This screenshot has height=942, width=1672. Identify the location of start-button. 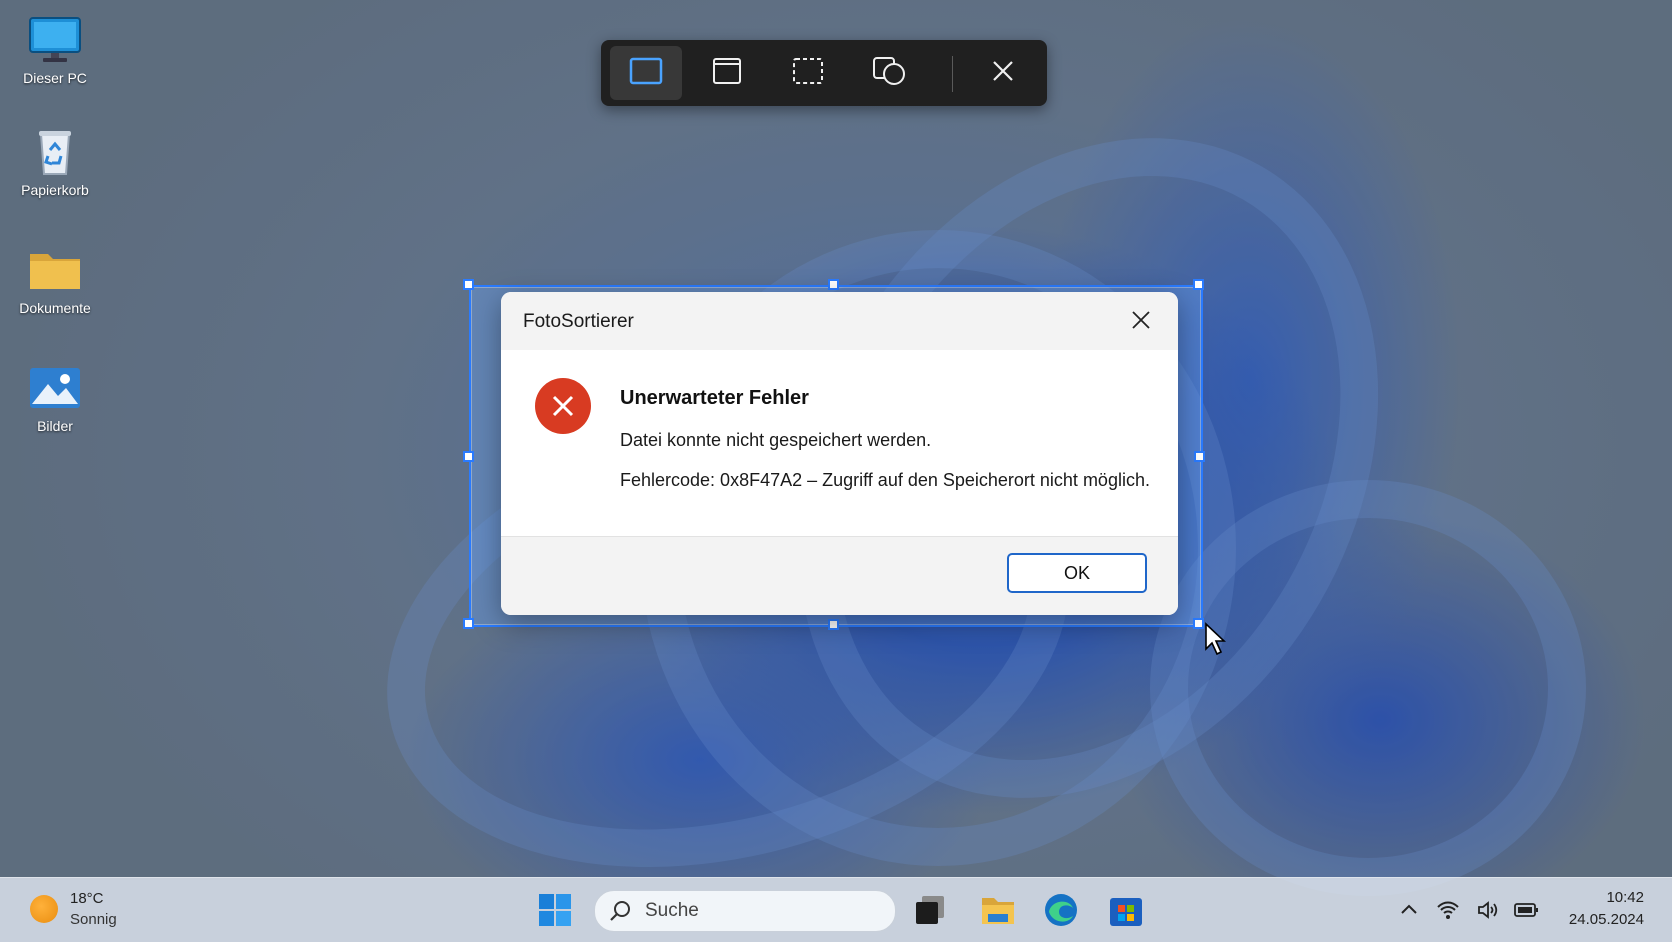
(555, 910).